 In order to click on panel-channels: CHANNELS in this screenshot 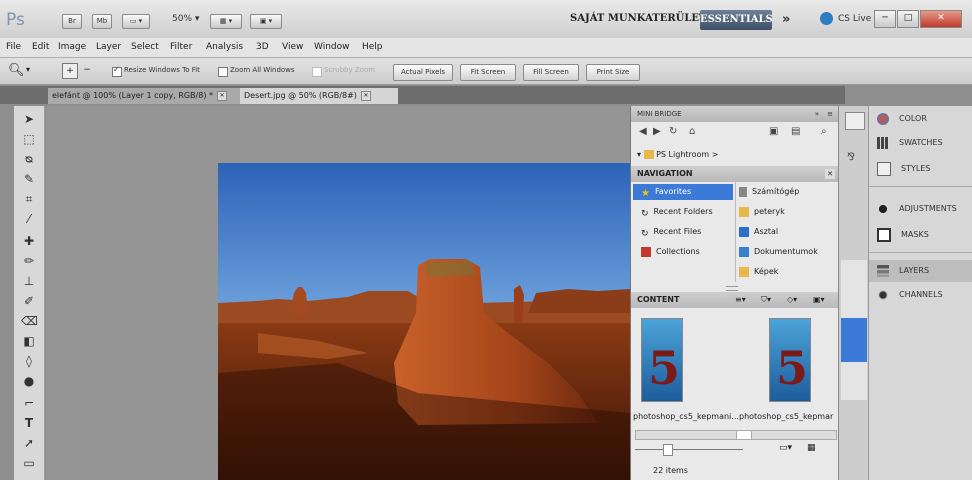, I will do `click(920, 295)`.